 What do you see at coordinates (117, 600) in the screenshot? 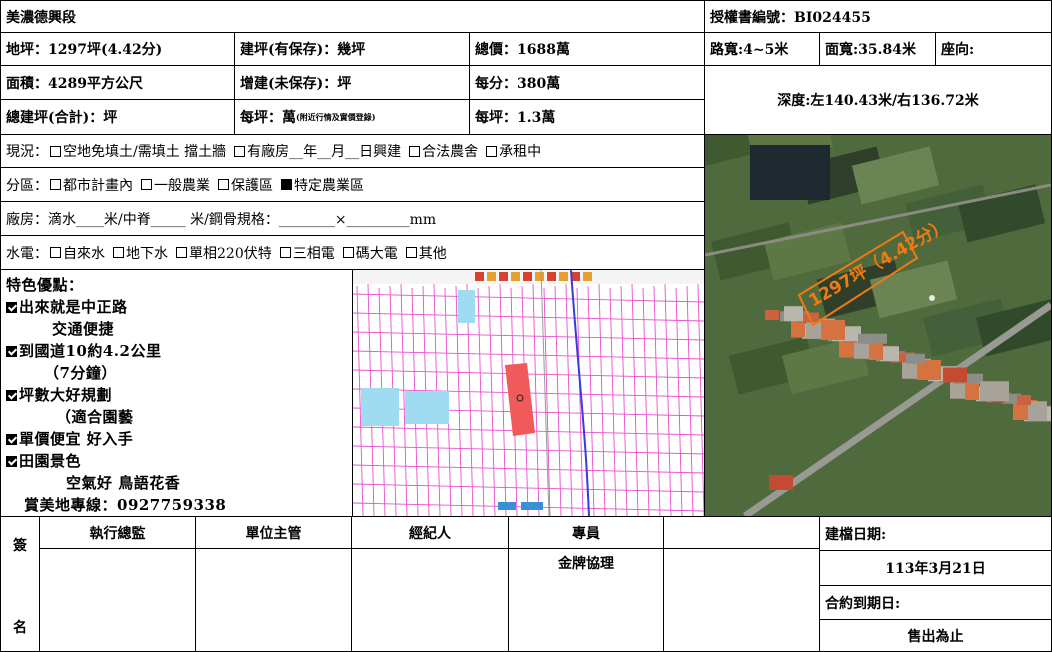
I see `sign-director` at bounding box center [117, 600].